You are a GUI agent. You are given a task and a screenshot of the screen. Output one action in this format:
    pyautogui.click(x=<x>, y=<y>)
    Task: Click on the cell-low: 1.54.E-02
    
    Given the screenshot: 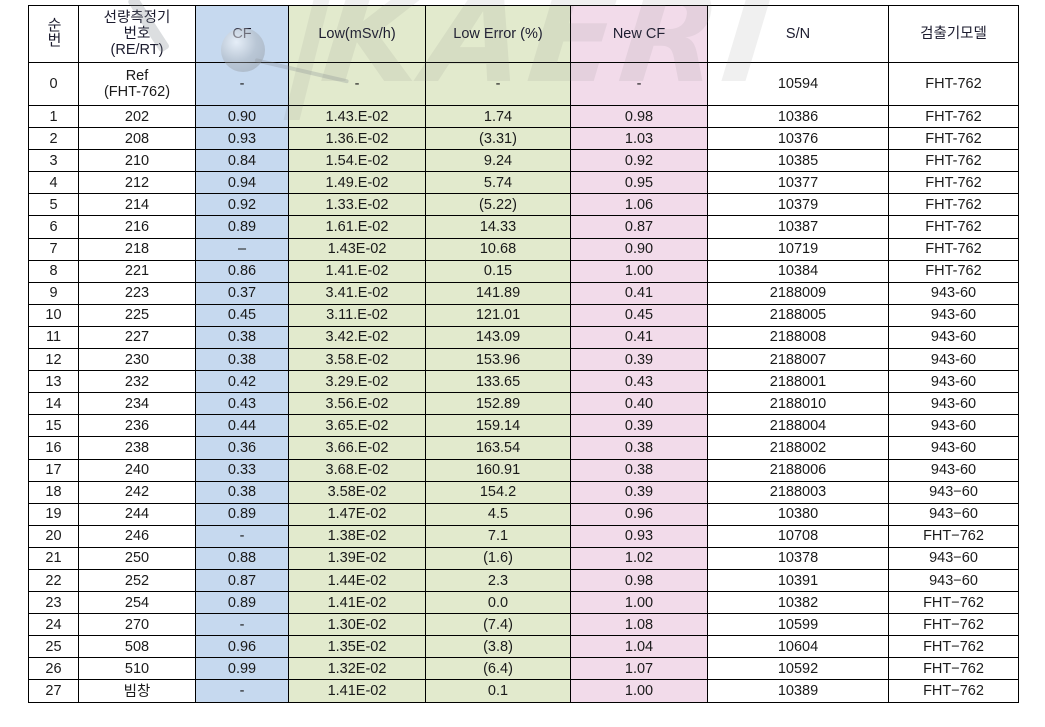 What is the action you would take?
    pyautogui.click(x=357, y=161)
    